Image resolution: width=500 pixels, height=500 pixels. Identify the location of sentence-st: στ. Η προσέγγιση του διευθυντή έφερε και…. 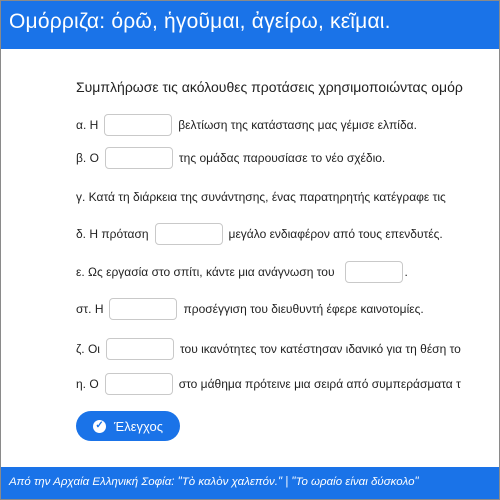
(250, 309).